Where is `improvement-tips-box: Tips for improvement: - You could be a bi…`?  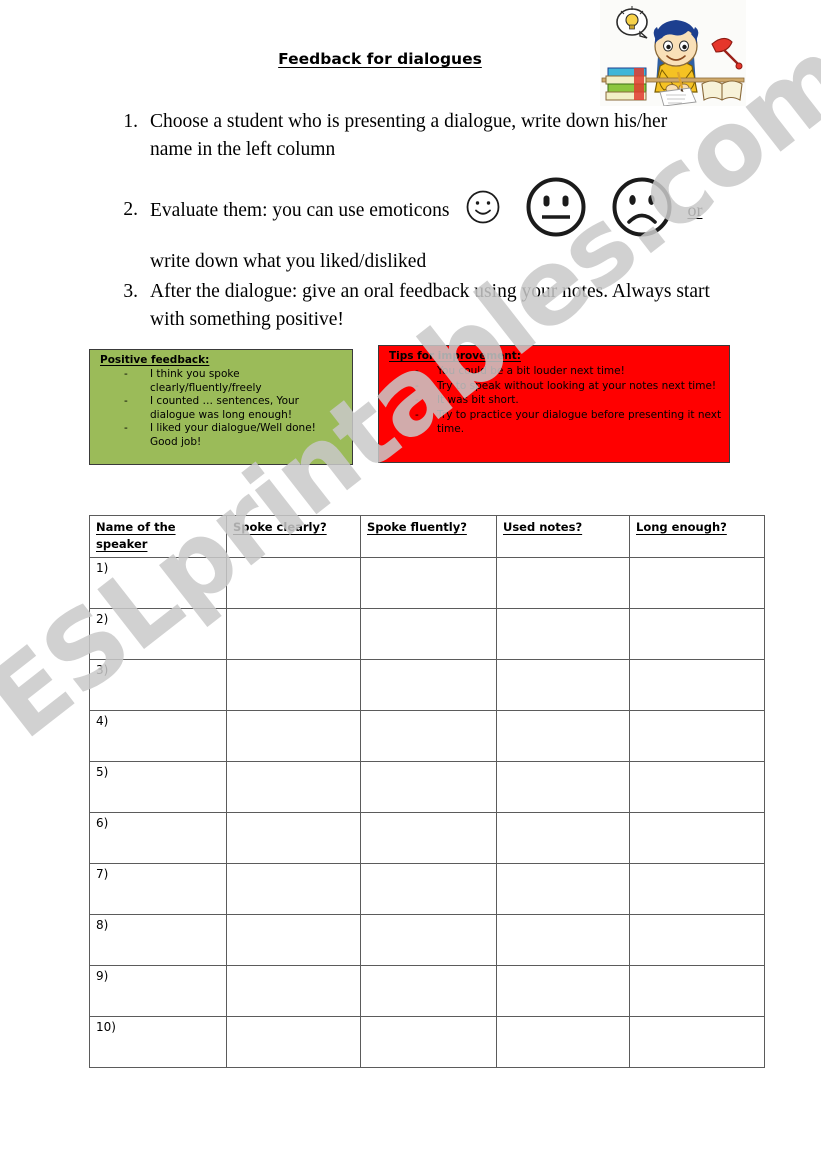 improvement-tips-box: Tips for improvement: - You could be a bi… is located at coordinates (554, 404).